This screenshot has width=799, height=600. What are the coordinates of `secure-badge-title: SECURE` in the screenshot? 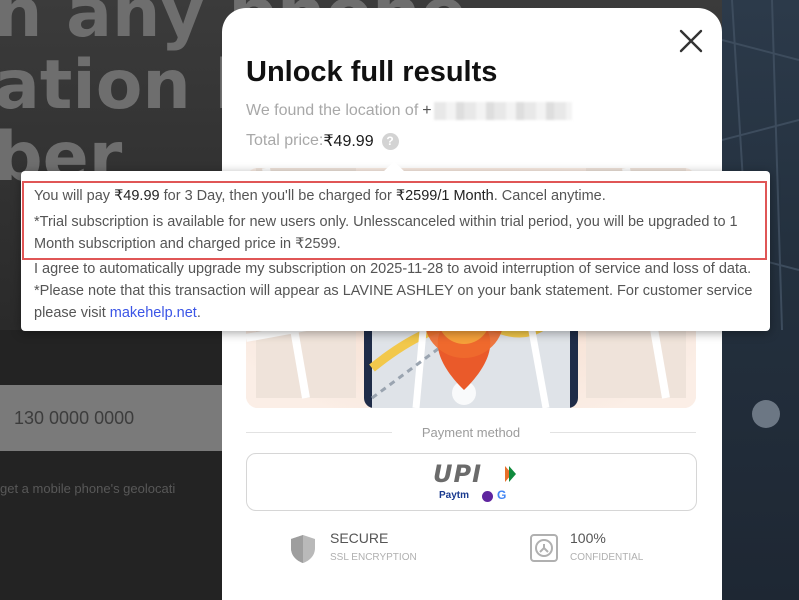 It's located at (359, 538).